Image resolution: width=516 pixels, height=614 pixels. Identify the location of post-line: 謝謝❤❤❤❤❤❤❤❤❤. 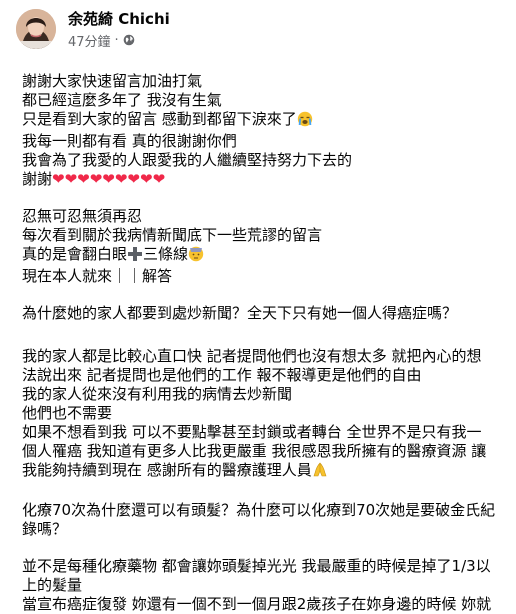
(94, 179).